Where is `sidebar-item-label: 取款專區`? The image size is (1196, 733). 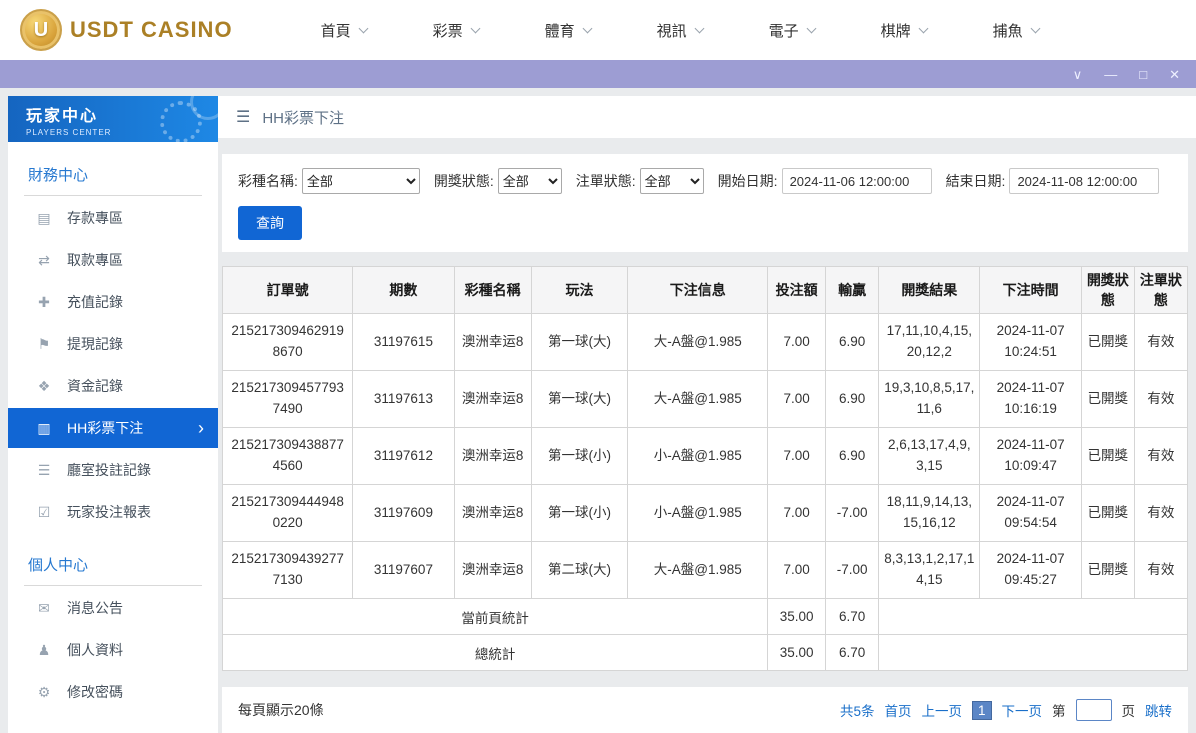 sidebar-item-label: 取款專區 is located at coordinates (95, 260).